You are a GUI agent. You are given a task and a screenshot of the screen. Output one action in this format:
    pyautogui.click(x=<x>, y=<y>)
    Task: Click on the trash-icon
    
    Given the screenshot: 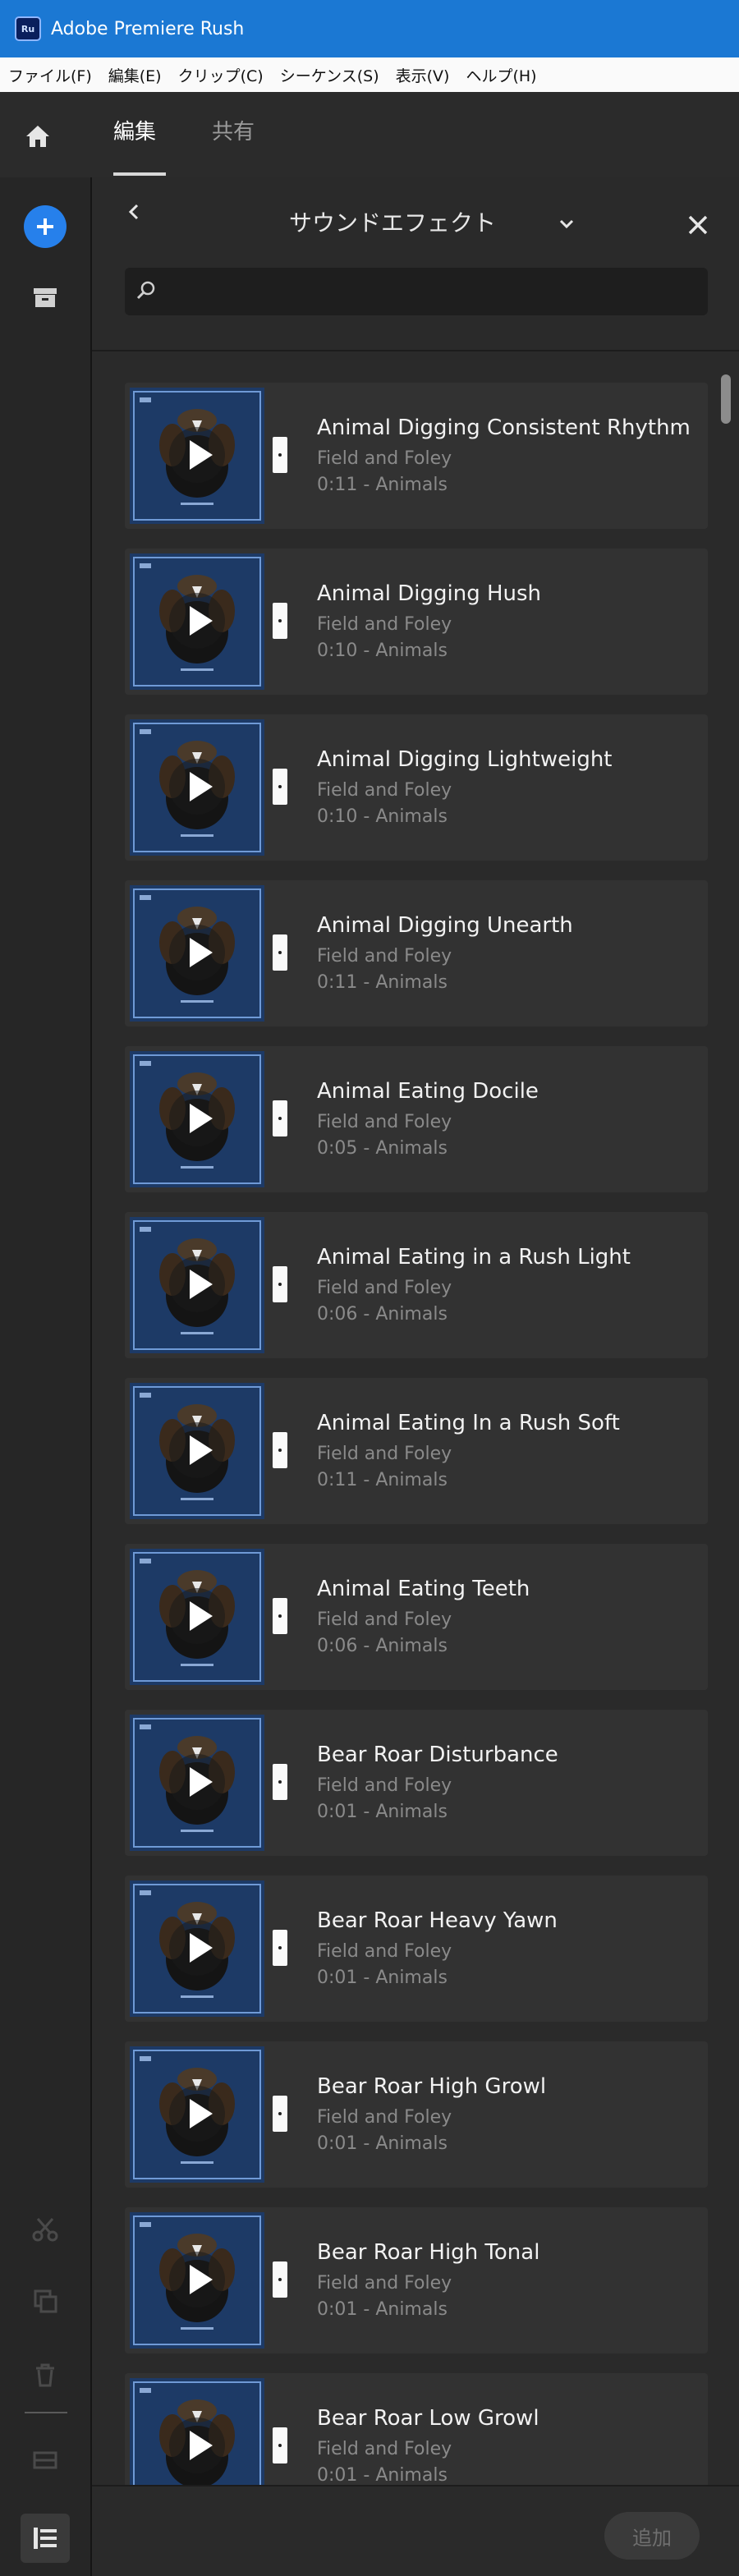 What is the action you would take?
    pyautogui.click(x=45, y=2375)
    